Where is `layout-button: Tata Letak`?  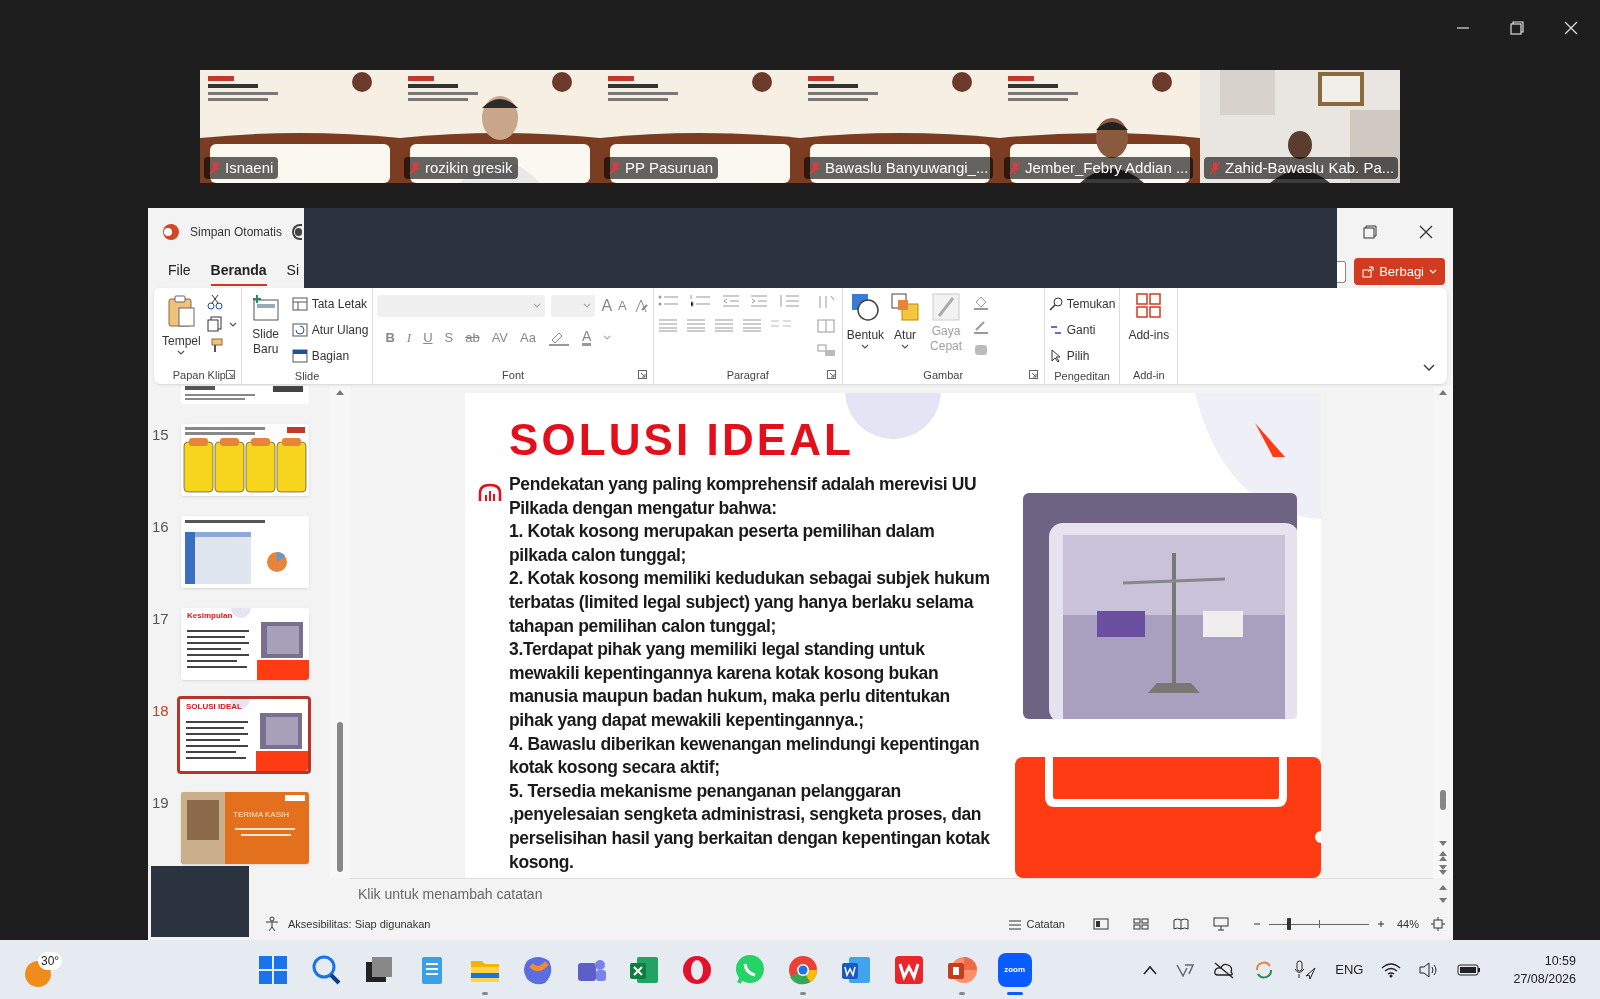 layout-button: Tata Letak is located at coordinates (330, 304).